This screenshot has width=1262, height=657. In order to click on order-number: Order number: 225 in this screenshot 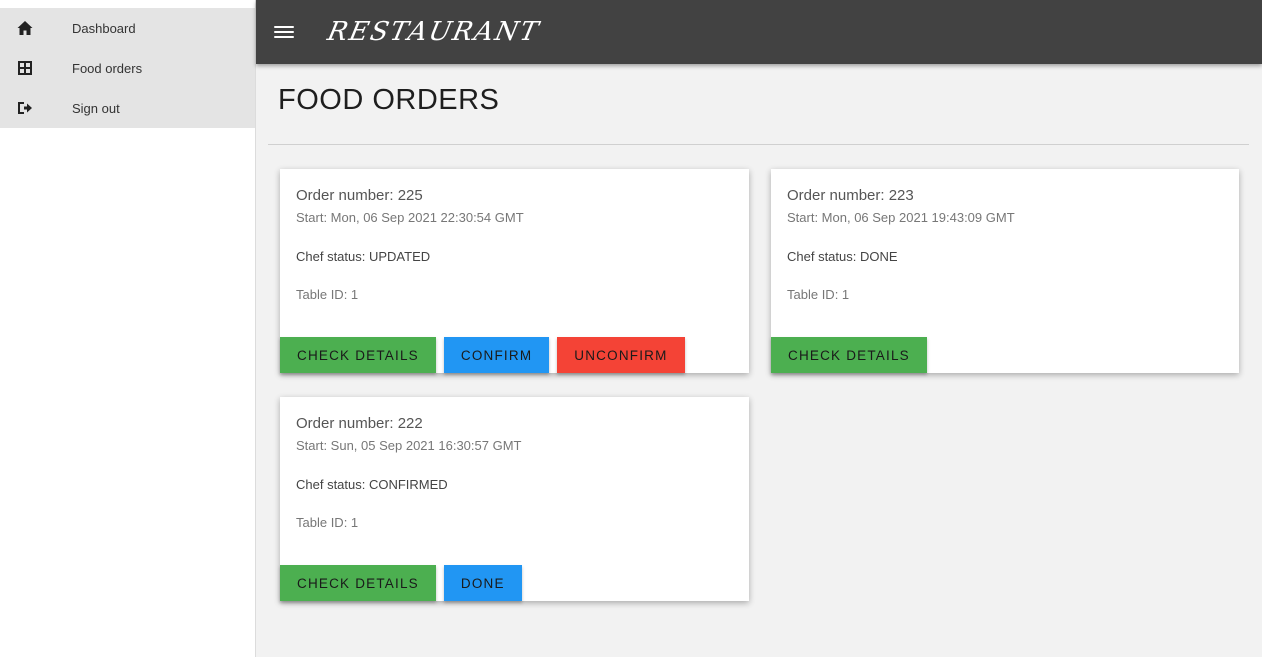, I will do `click(359, 195)`.